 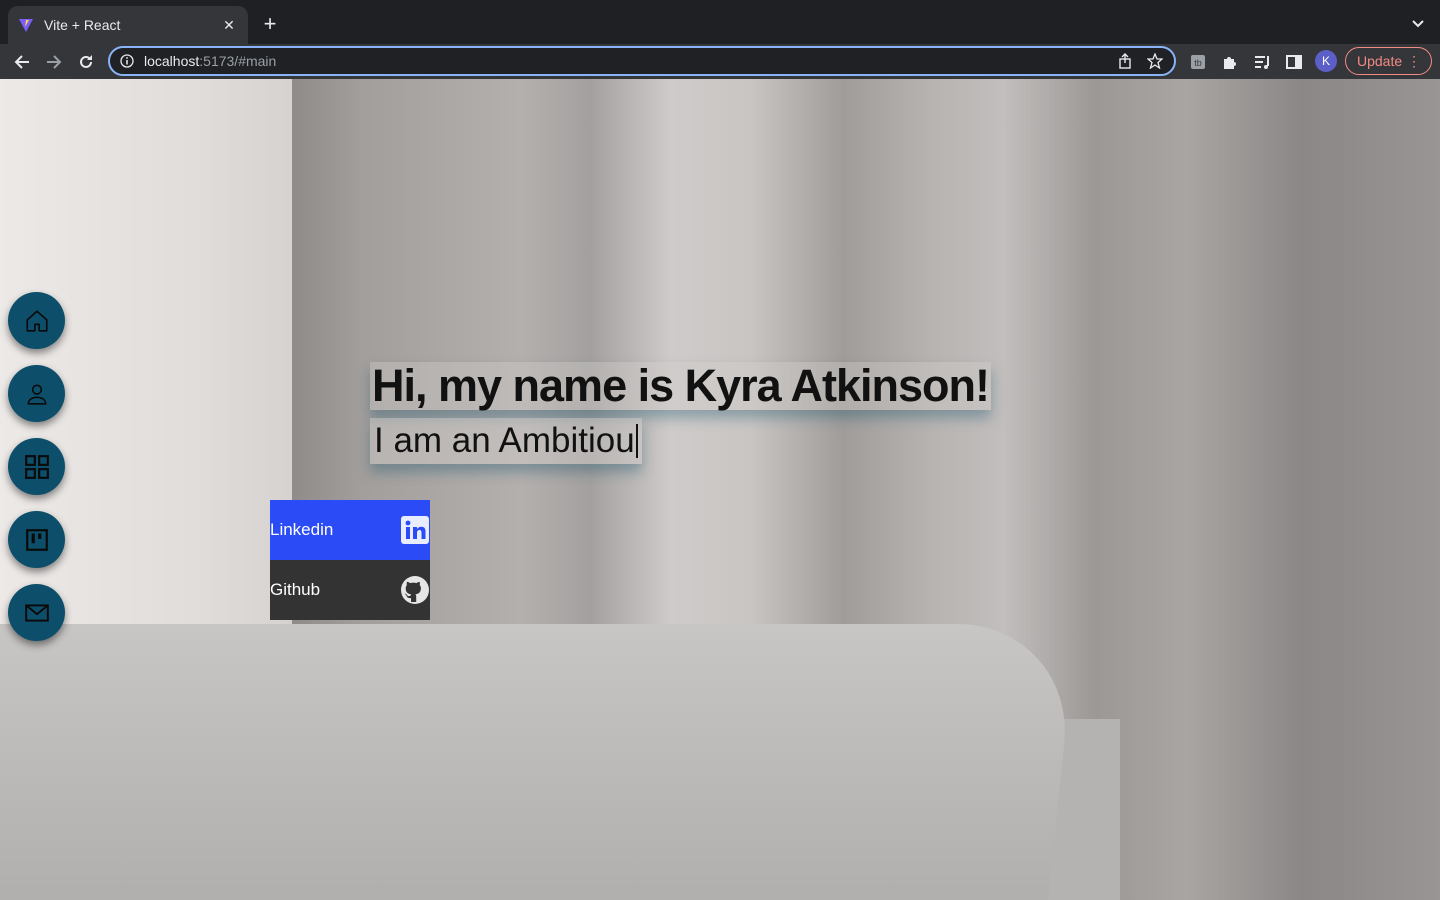 What do you see at coordinates (681, 385) in the screenshot?
I see `hero-title: Hi, my name is Kyra Atkinson!` at bounding box center [681, 385].